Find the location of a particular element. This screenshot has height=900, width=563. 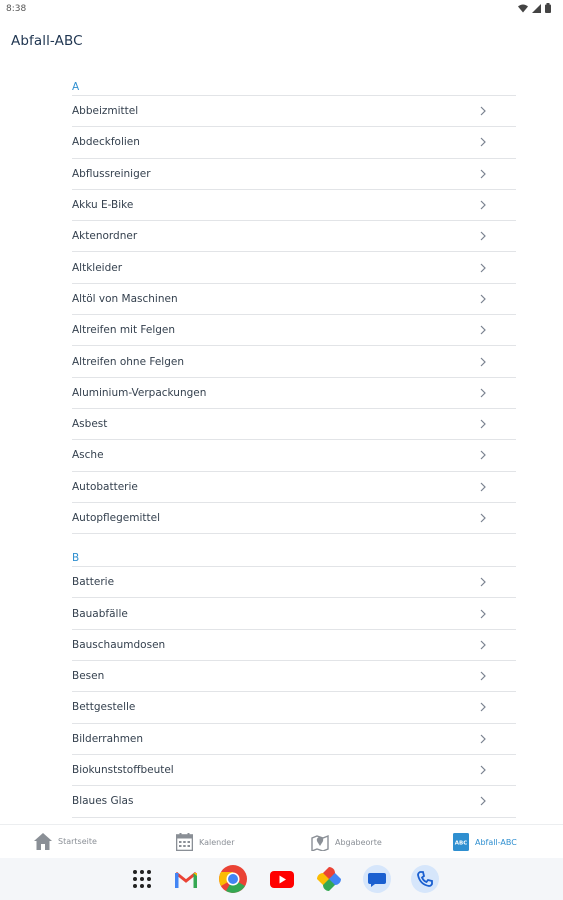

list-item-label: Bilderrahmen is located at coordinates (108, 738).